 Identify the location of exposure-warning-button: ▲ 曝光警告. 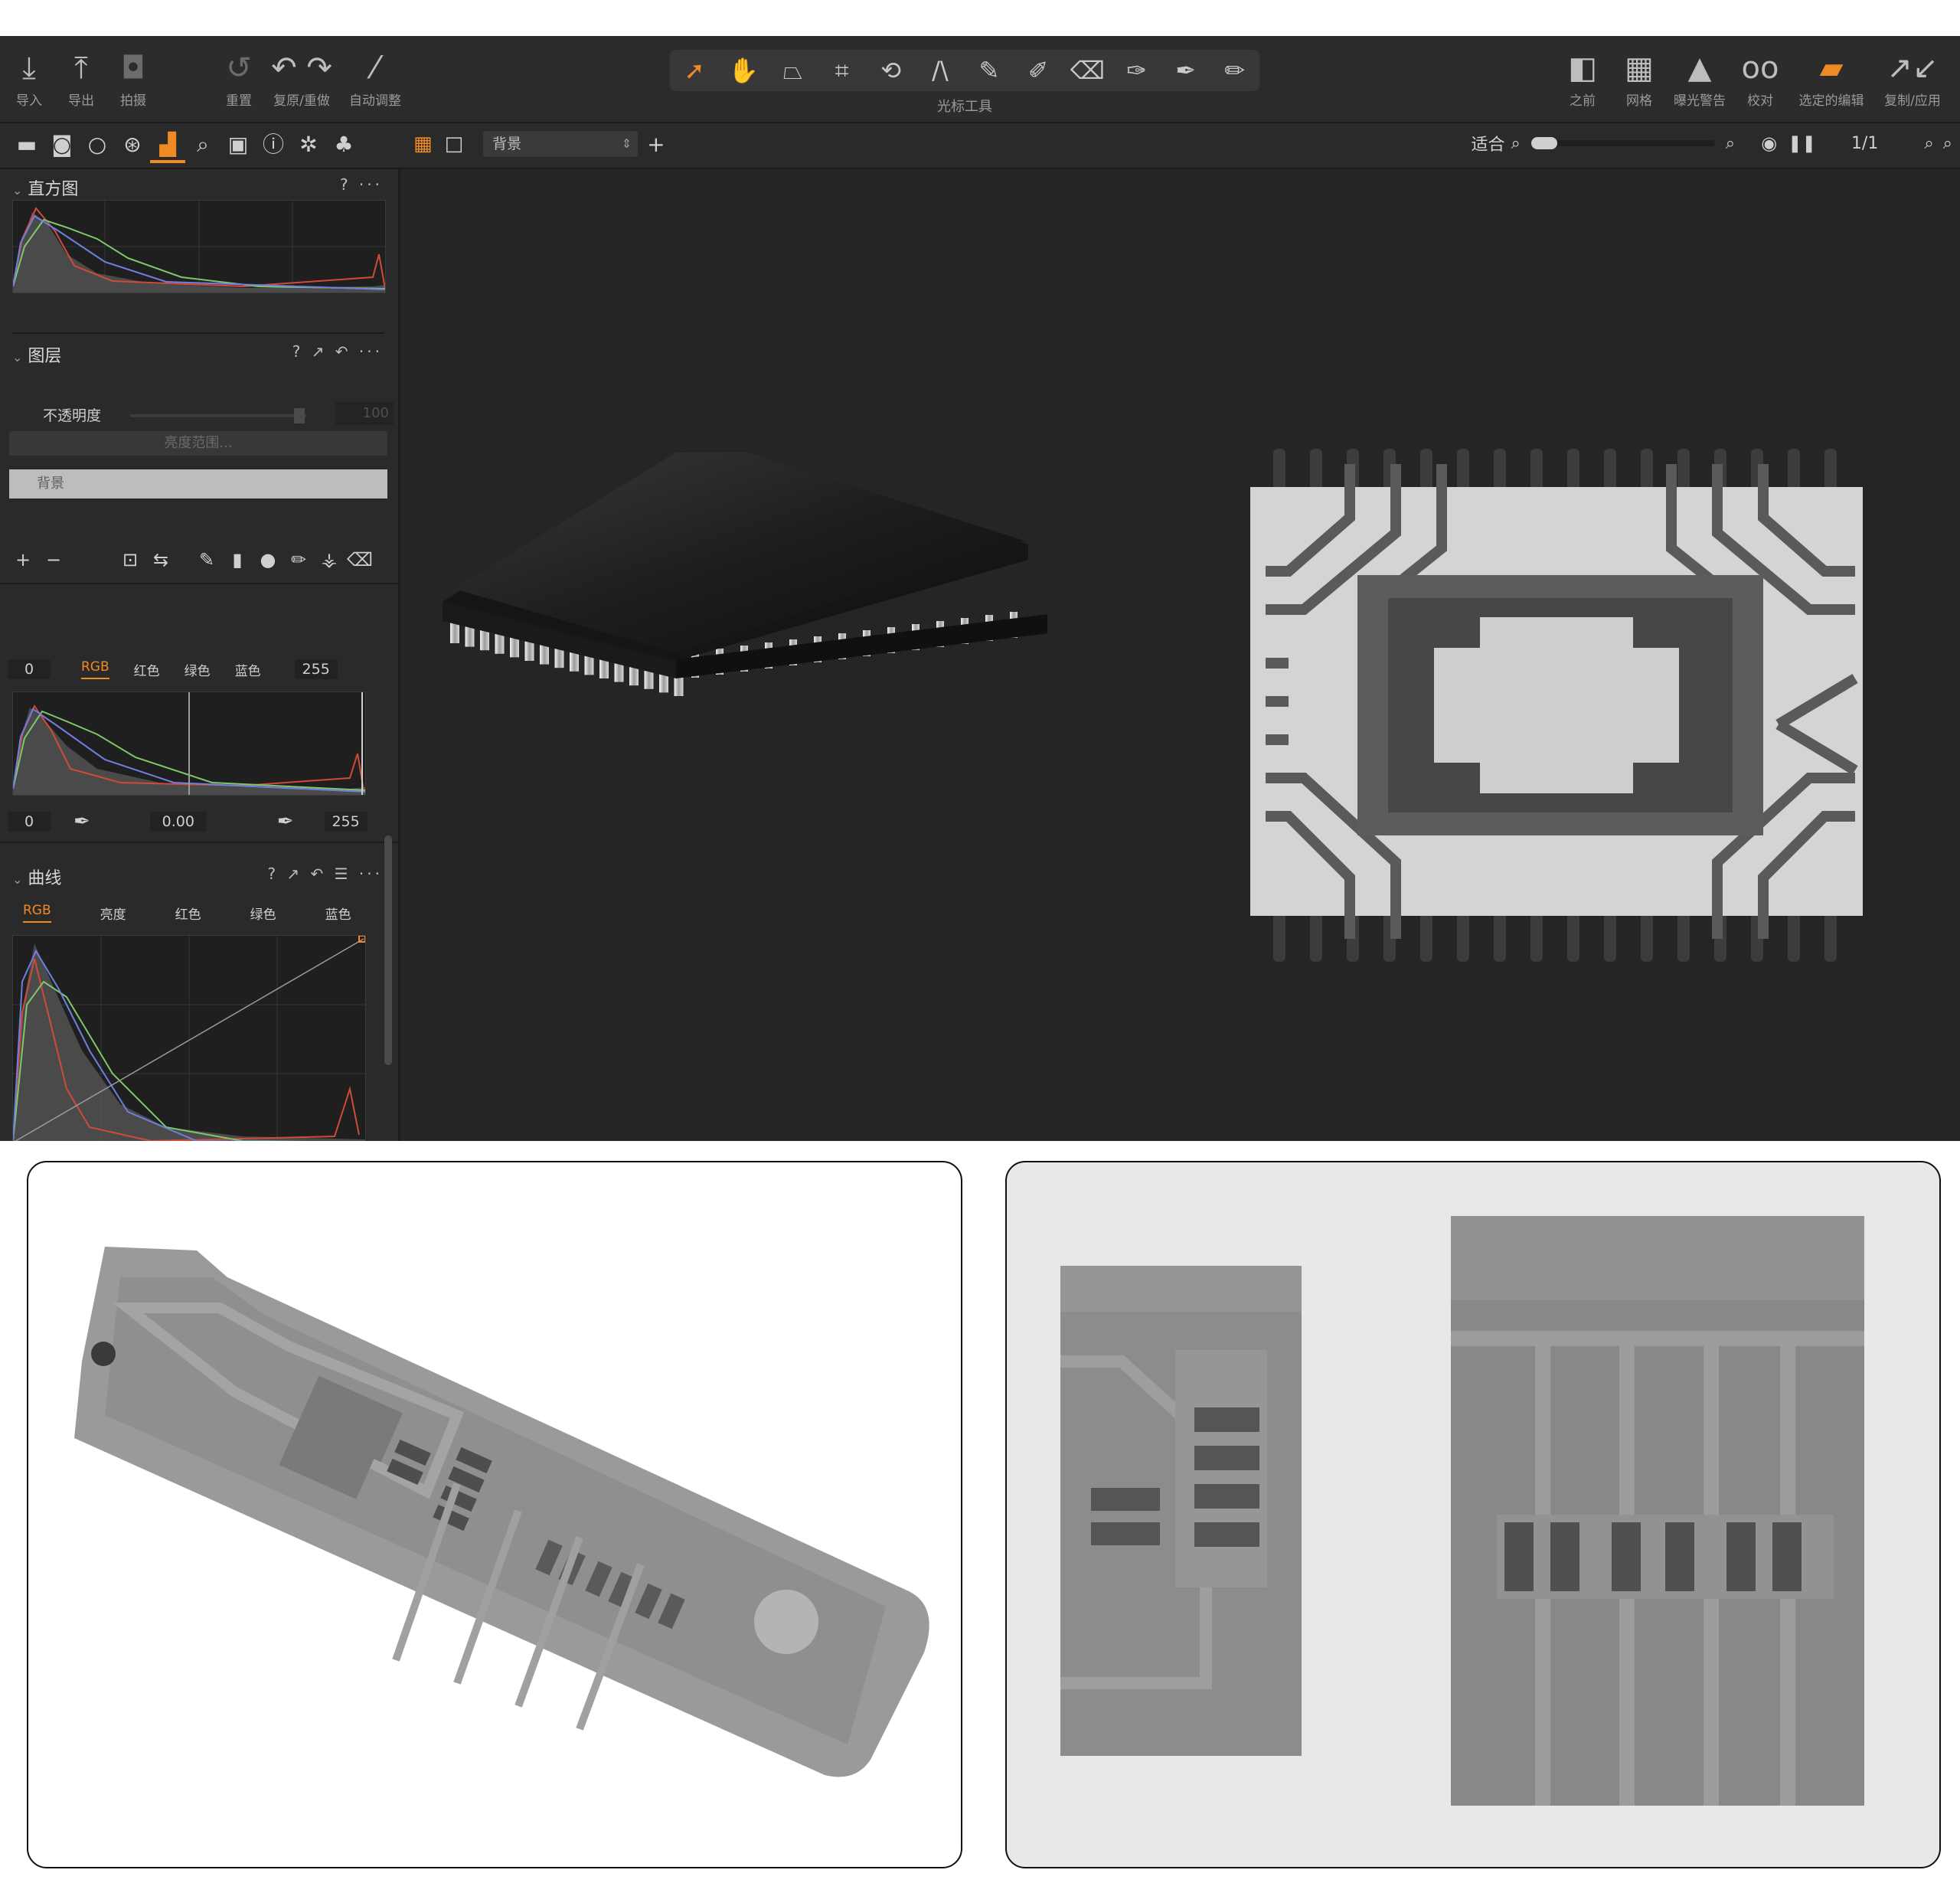
(1700, 79).